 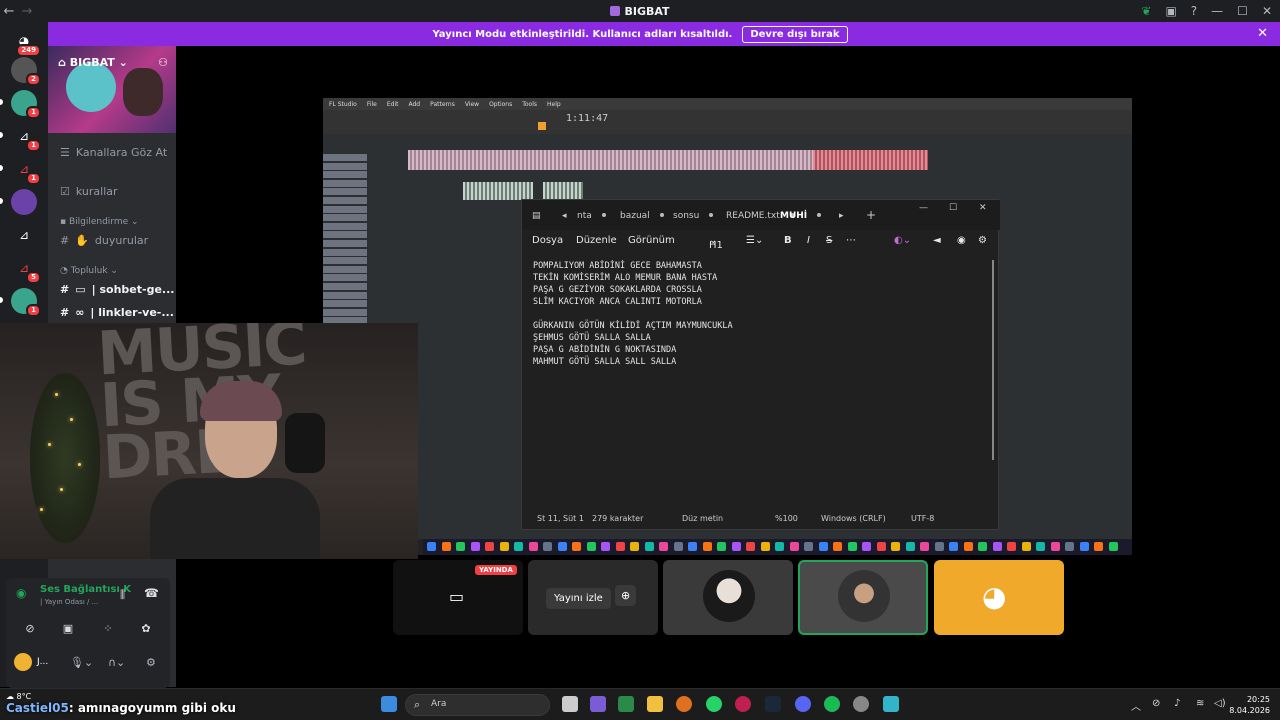 What do you see at coordinates (26, 269) in the screenshot?
I see `server-icon: ⊿ 5` at bounding box center [26, 269].